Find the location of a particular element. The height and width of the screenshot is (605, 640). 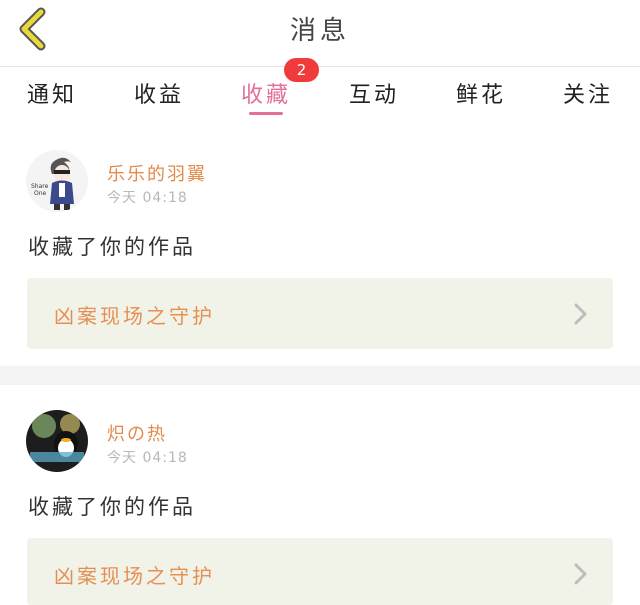

favorites-count-badge: 2 is located at coordinates (301, 70).